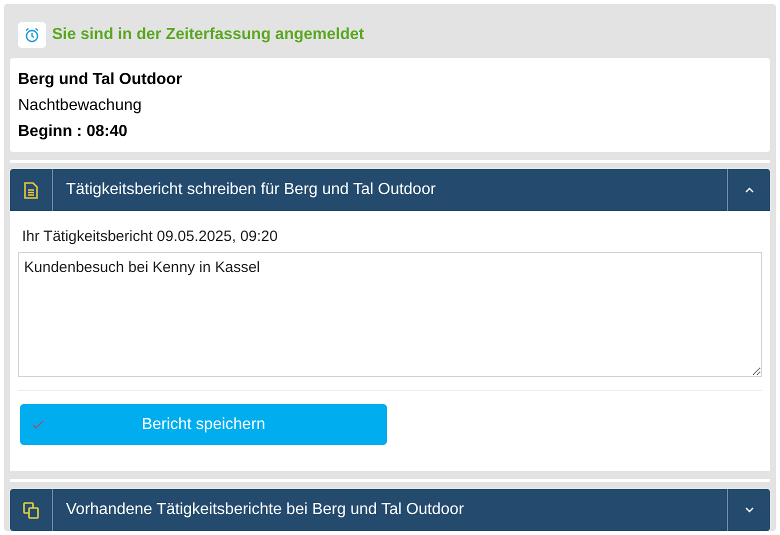  What do you see at coordinates (31, 510) in the screenshot?
I see `copy-icon` at bounding box center [31, 510].